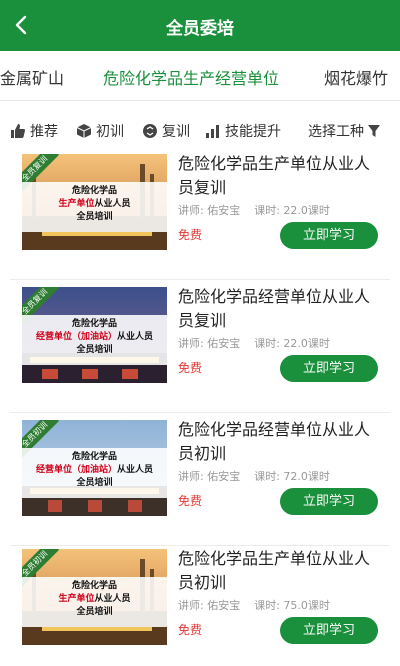 This screenshot has height=666, width=400. What do you see at coordinates (280, 176) in the screenshot?
I see `course-title: 危险化学品生产单位从业人员复训` at bounding box center [280, 176].